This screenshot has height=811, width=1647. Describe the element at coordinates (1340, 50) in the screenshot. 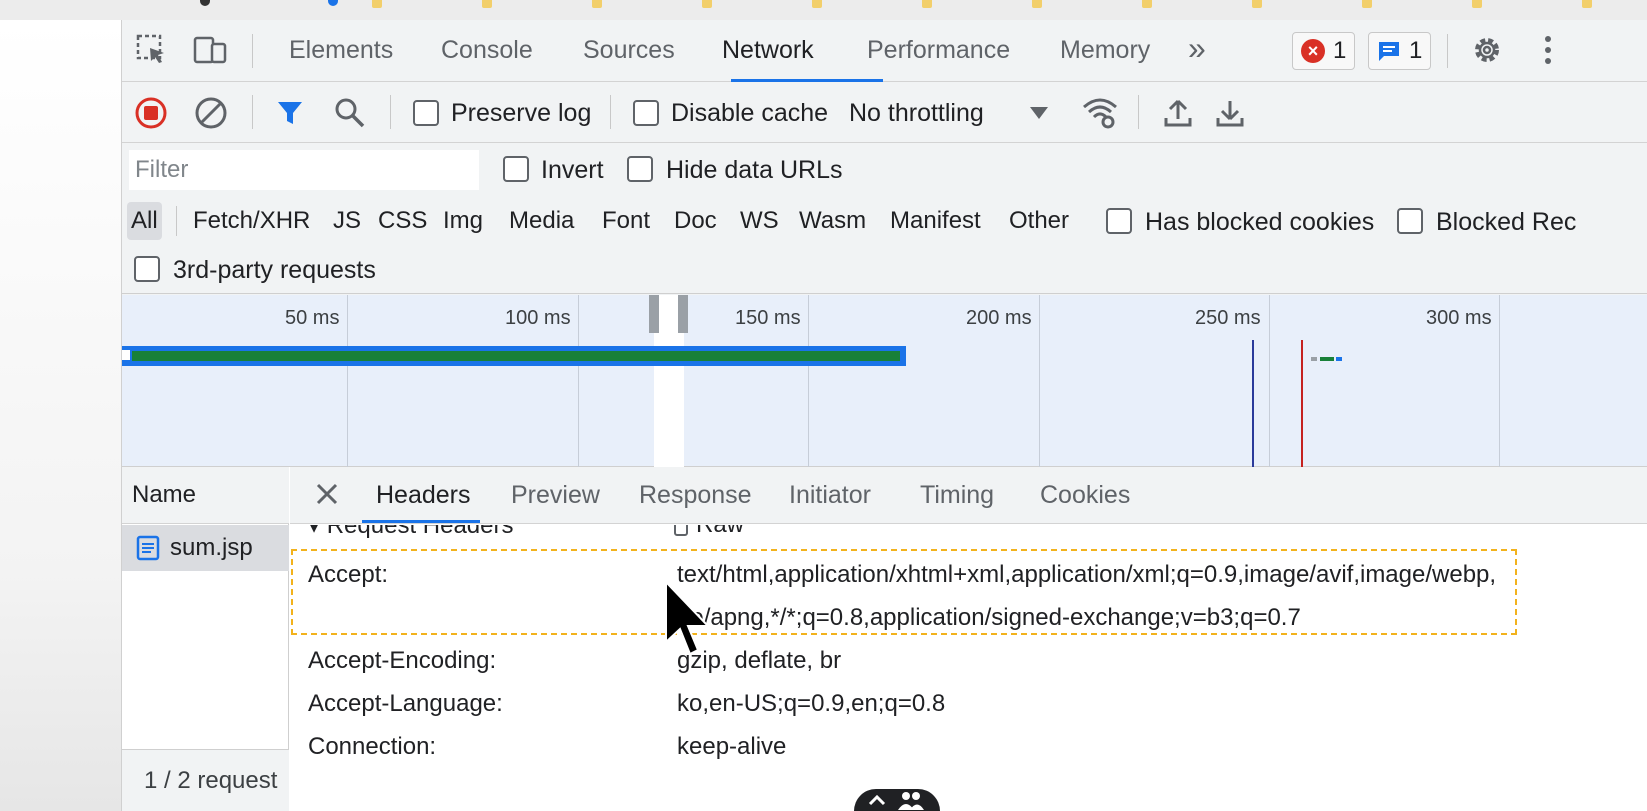

I see `errors-count: 1` at that location.